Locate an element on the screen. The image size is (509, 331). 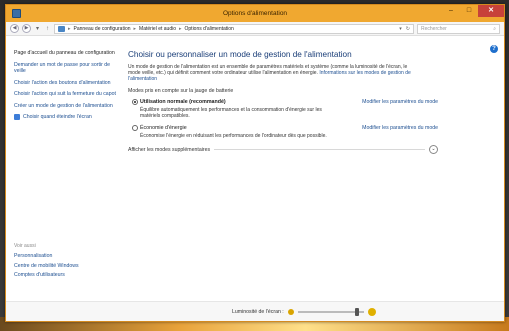
see-also-personalization: Personnalisation is located at coordinates (46, 256).